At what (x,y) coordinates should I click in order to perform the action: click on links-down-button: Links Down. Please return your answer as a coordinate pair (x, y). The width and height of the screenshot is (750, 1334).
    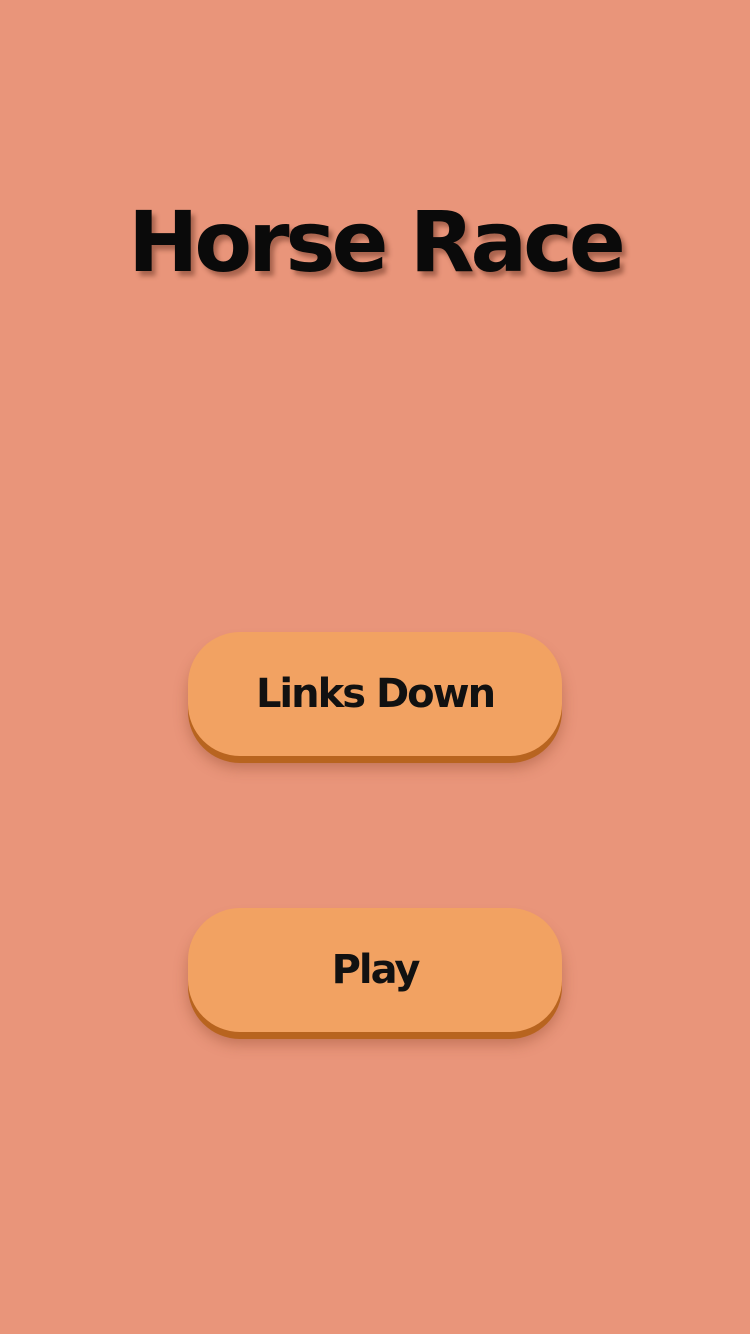
    Looking at the image, I should click on (375, 694).